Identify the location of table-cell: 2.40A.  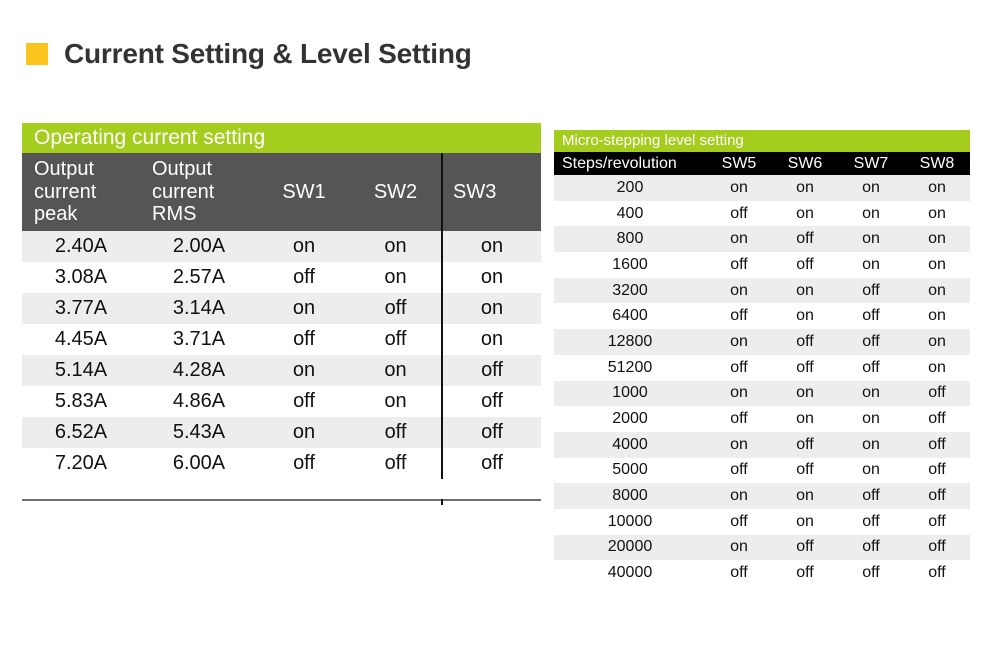
(81, 246).